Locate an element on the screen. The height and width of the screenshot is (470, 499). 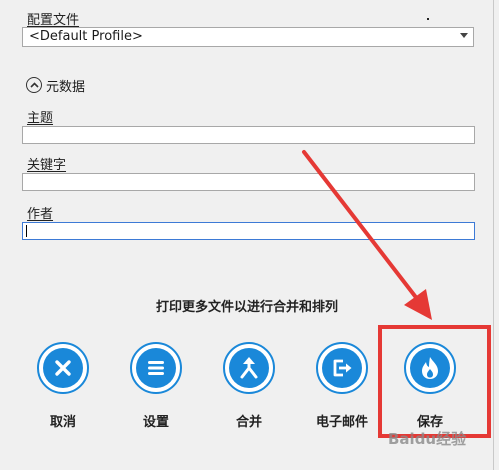
window-edge is located at coordinates (493, 235).